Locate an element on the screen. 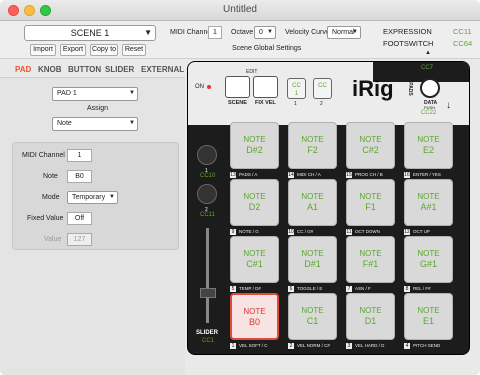 The image size is (480, 375). pad-9: NOTE D2 is located at coordinates (254, 202).